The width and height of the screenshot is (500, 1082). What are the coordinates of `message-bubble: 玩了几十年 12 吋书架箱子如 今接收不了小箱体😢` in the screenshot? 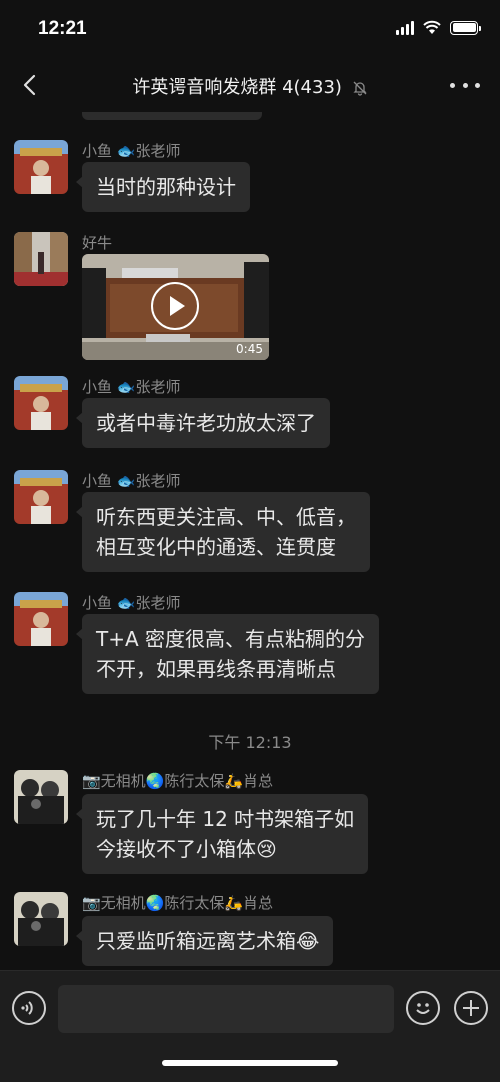 It's located at (222, 834).